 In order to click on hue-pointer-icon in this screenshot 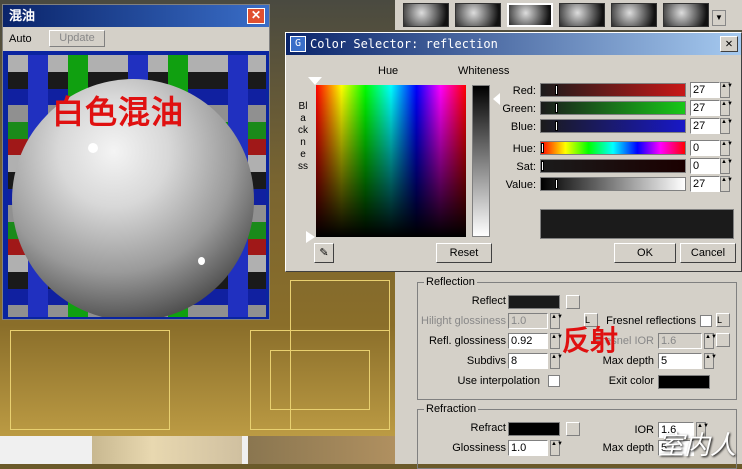, I will do `click(315, 81)`.